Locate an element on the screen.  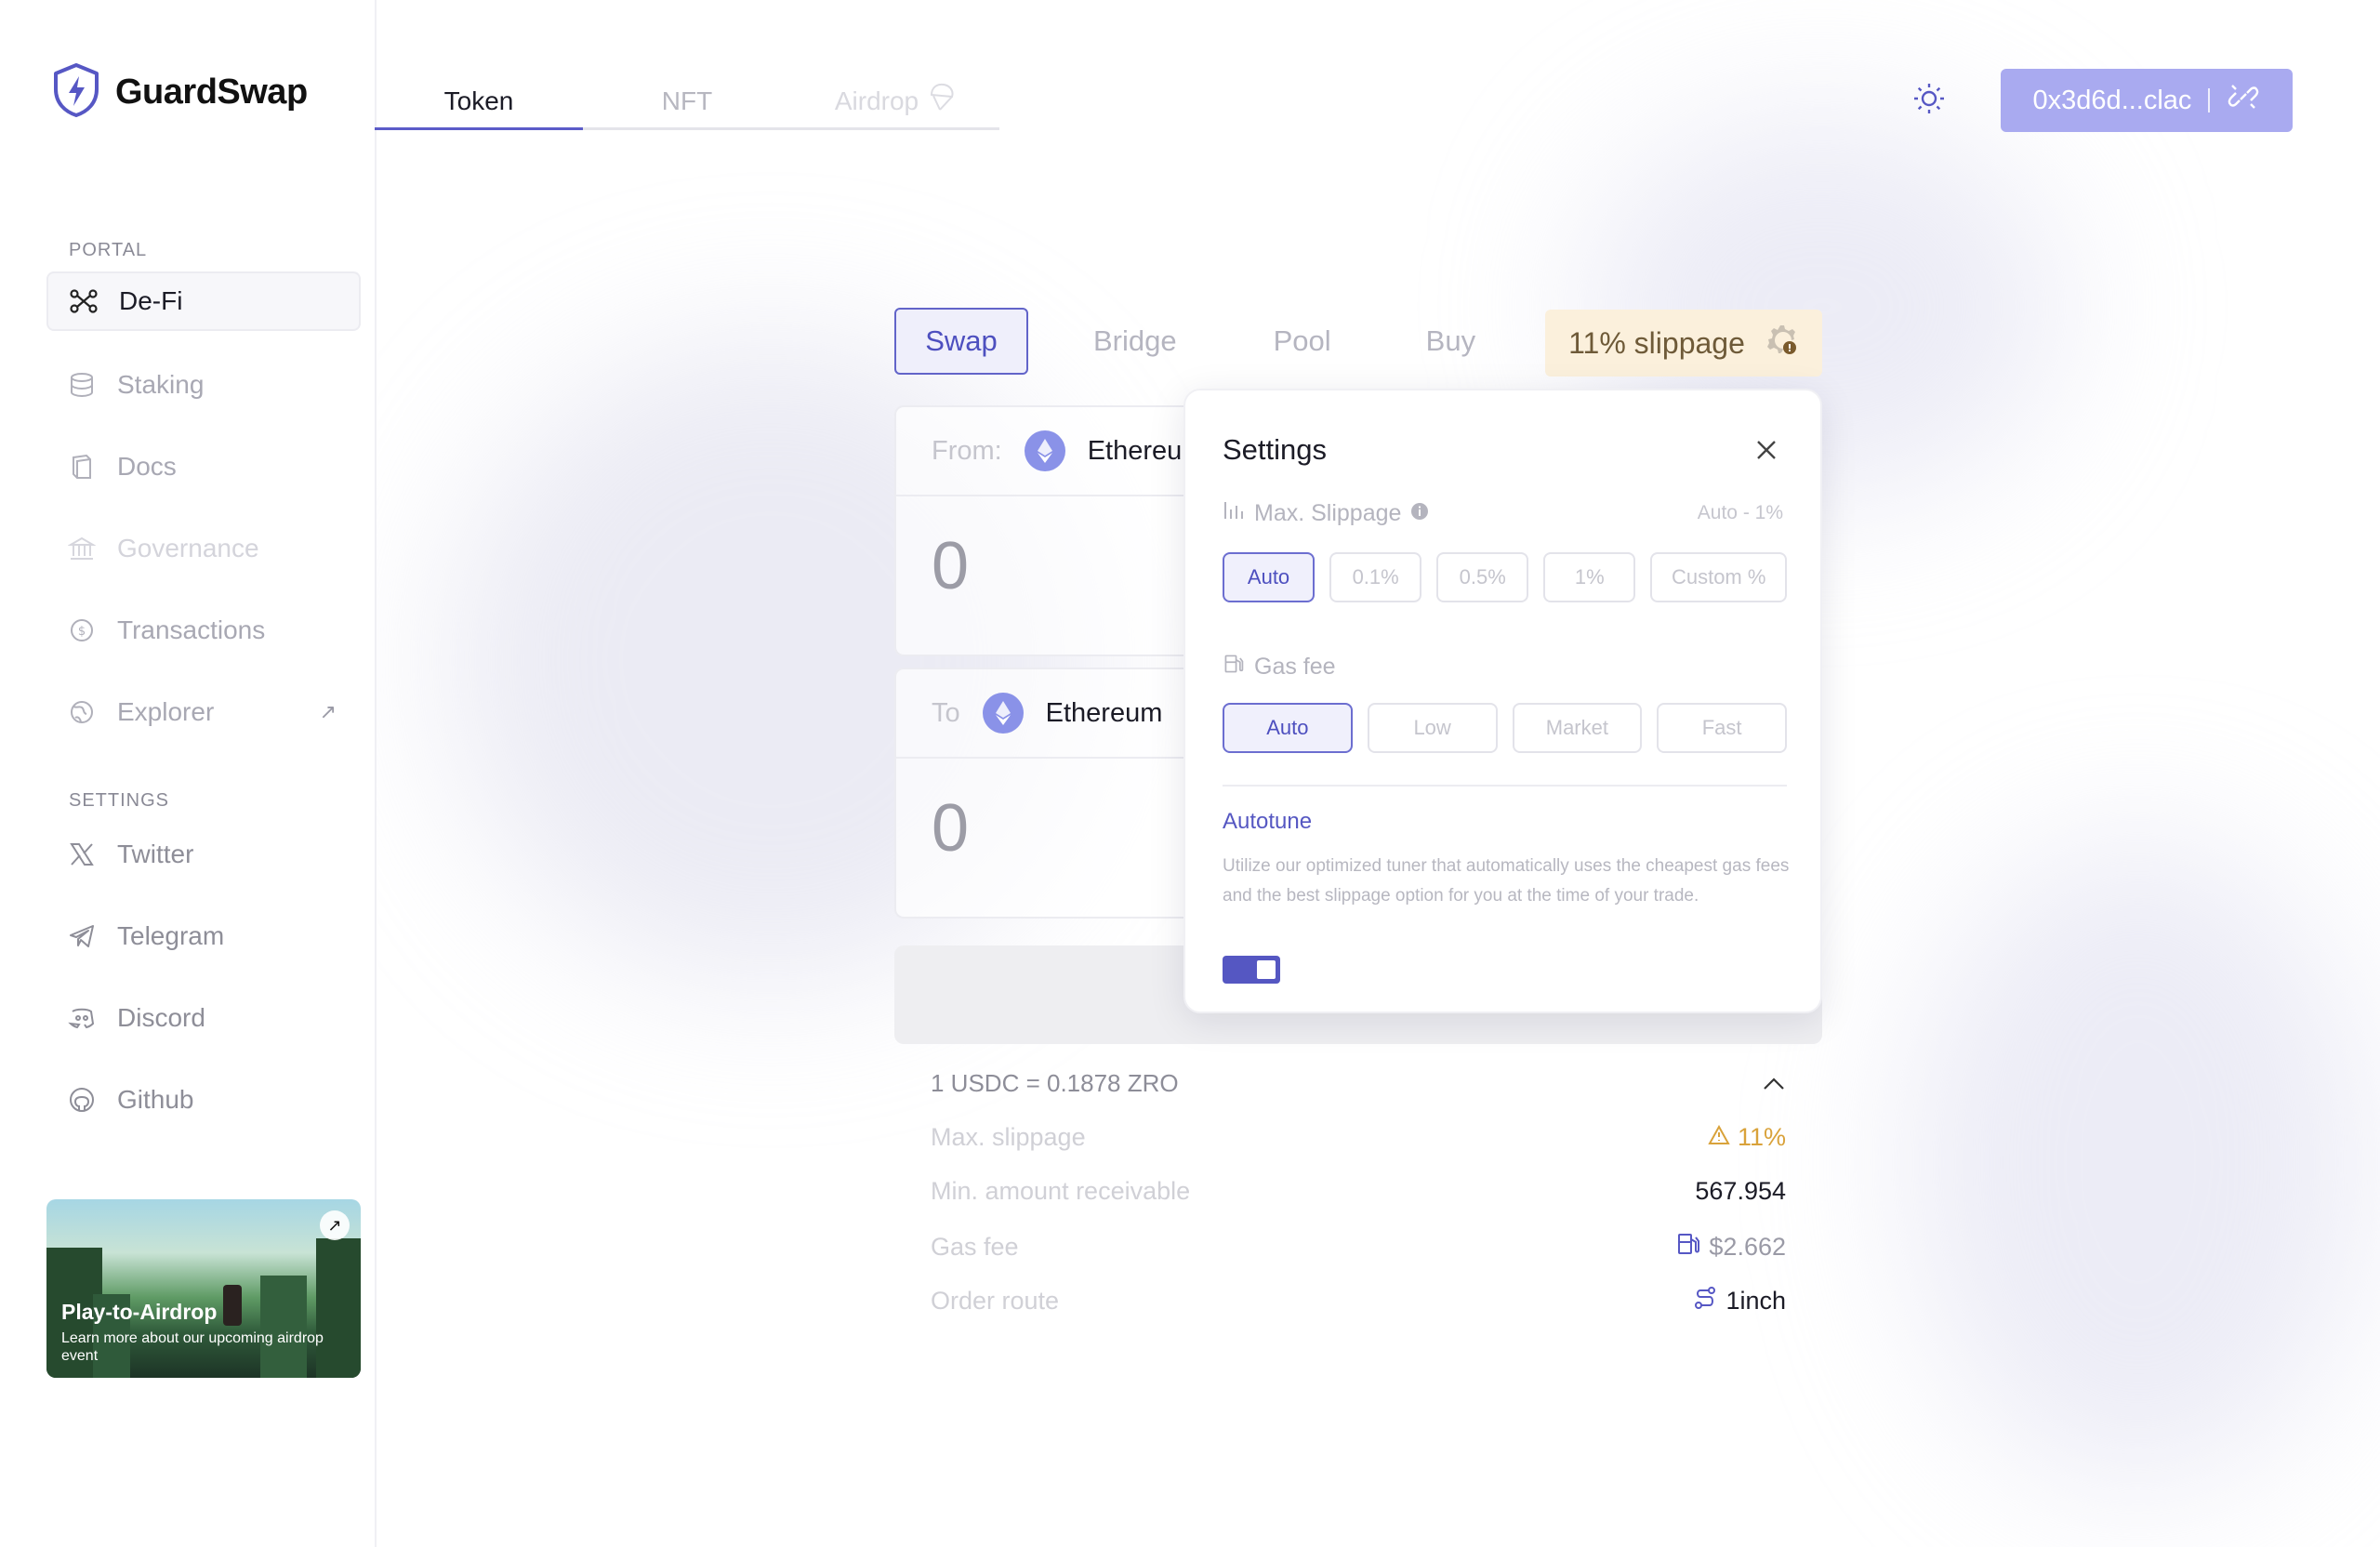
subtab-label: Swap is located at coordinates (961, 340).